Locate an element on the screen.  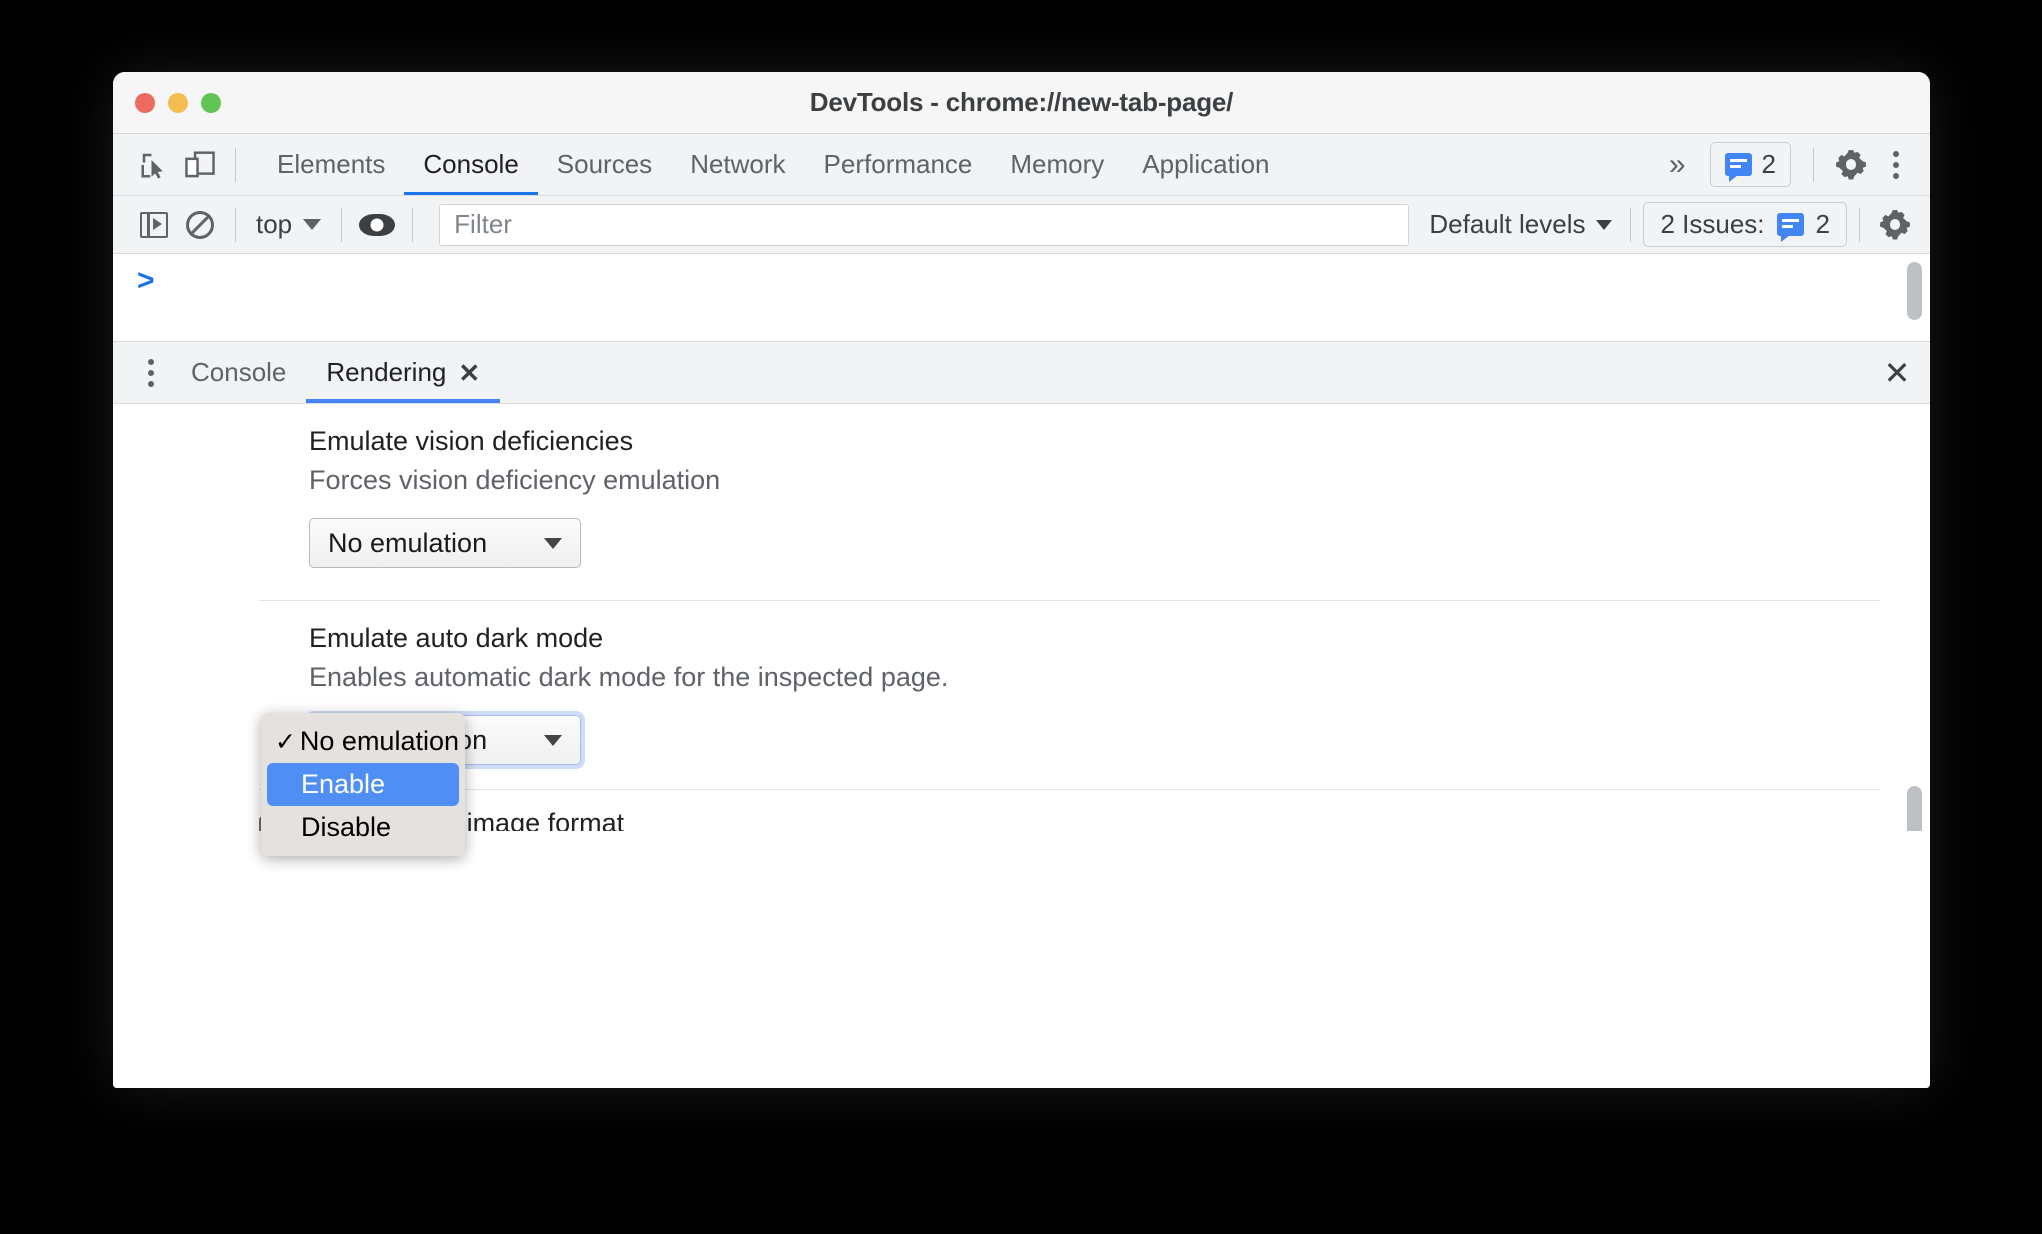
console-prompt-arrow-icon: > is located at coordinates (146, 280).